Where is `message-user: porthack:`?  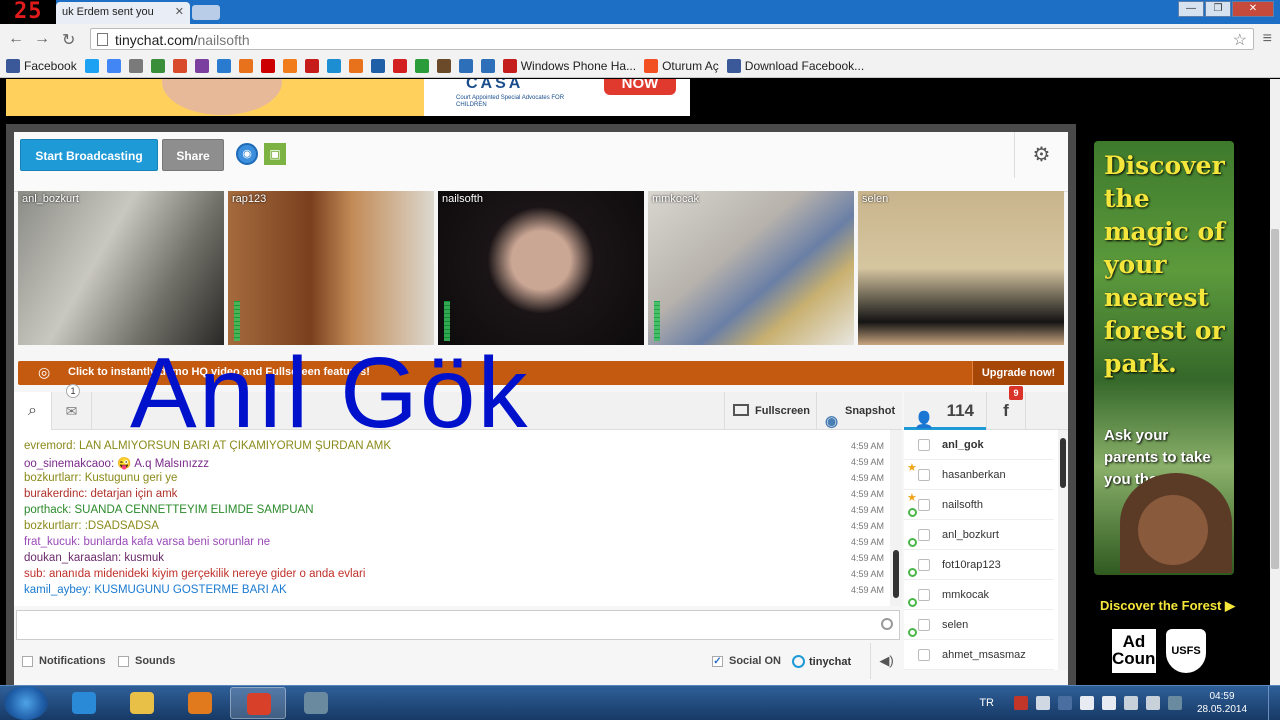 message-user: porthack: is located at coordinates (47, 510).